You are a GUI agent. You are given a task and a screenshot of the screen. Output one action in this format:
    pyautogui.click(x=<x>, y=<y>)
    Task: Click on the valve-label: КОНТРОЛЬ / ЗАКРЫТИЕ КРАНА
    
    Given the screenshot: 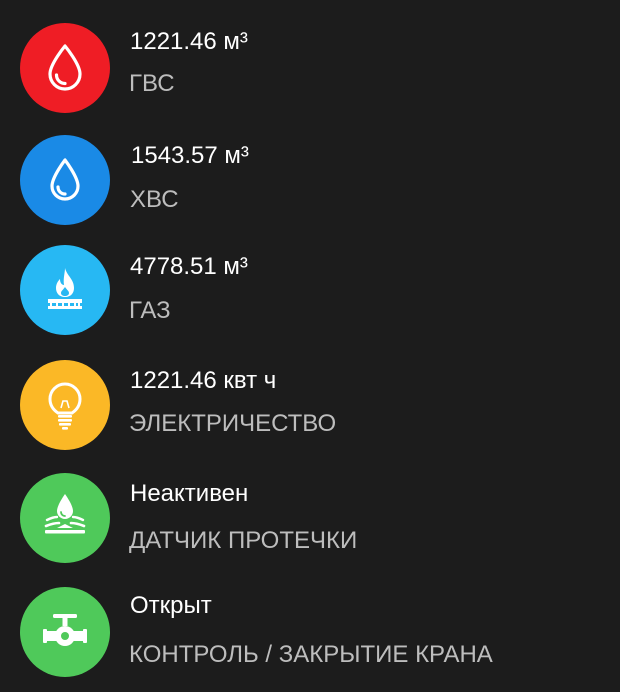 What is the action you would take?
    pyautogui.click(x=311, y=654)
    